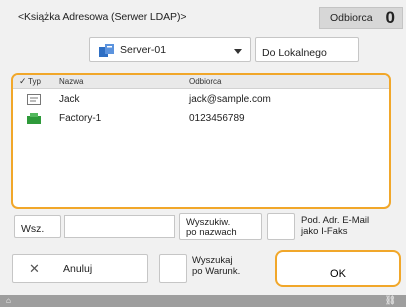  I want to click on advanced-search-label-1: Wyszukaj, so click(212, 260).